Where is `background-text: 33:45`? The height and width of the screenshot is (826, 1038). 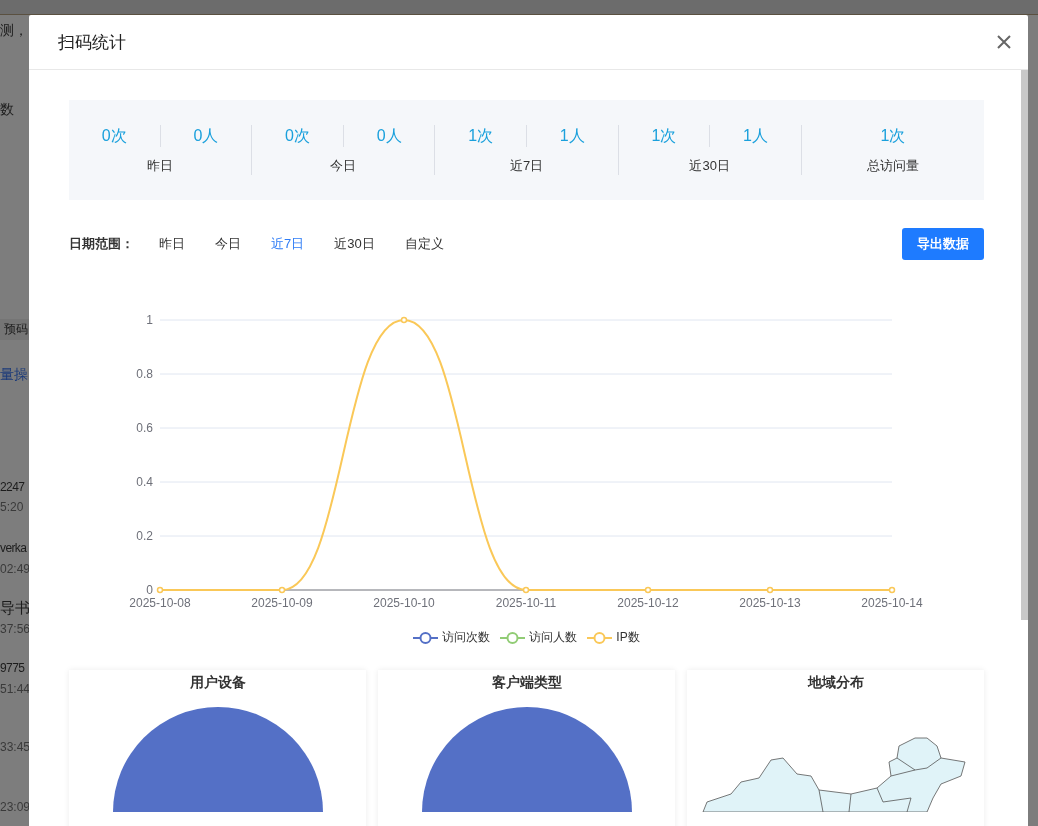 background-text: 33:45 is located at coordinates (15, 747).